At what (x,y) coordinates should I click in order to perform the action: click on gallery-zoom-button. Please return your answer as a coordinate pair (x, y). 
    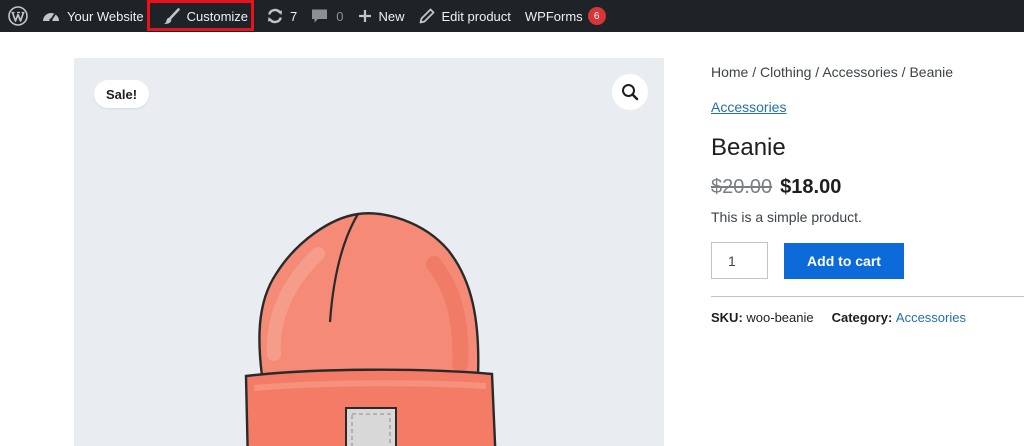
    Looking at the image, I should click on (630, 92).